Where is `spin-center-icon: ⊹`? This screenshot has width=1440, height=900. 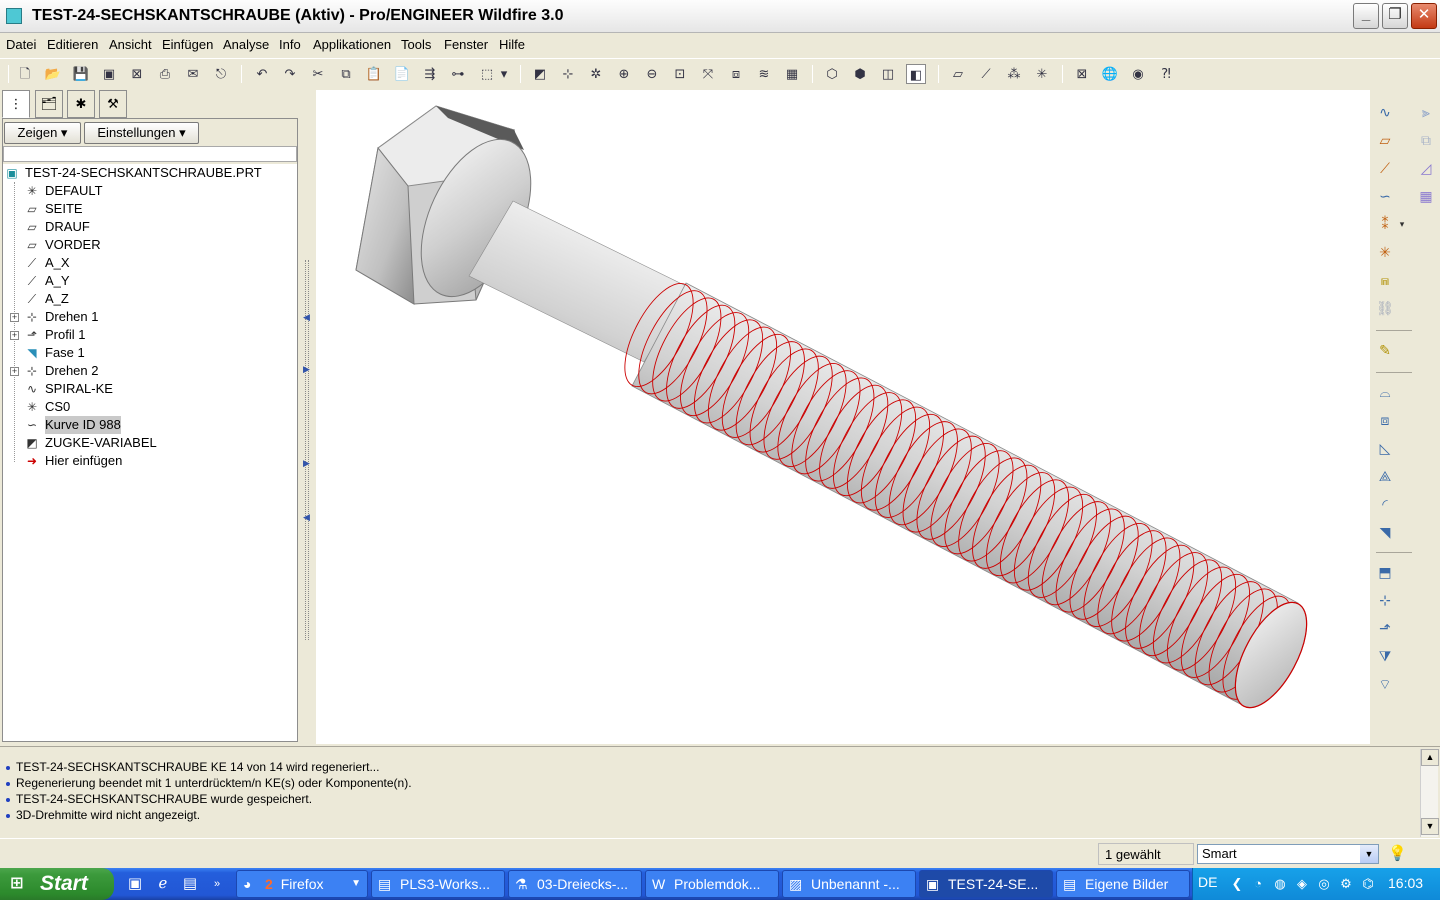 spin-center-icon: ⊹ is located at coordinates (568, 74).